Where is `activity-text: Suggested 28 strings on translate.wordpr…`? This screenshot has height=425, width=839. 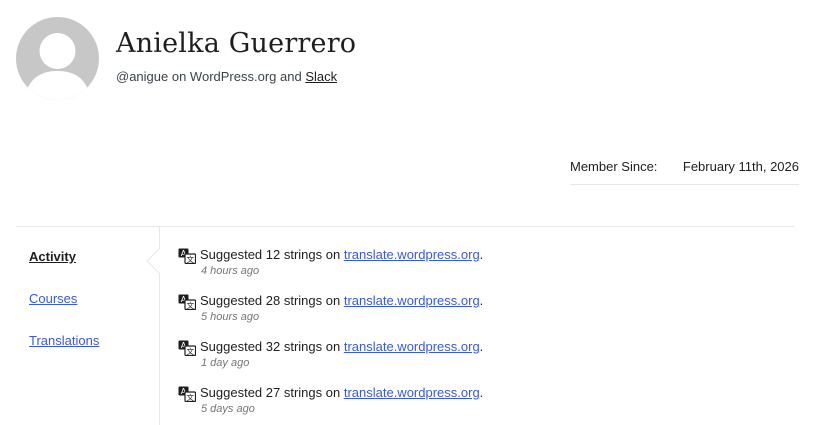
activity-text: Suggested 28 strings on translate.wordpr… is located at coordinates (342, 300).